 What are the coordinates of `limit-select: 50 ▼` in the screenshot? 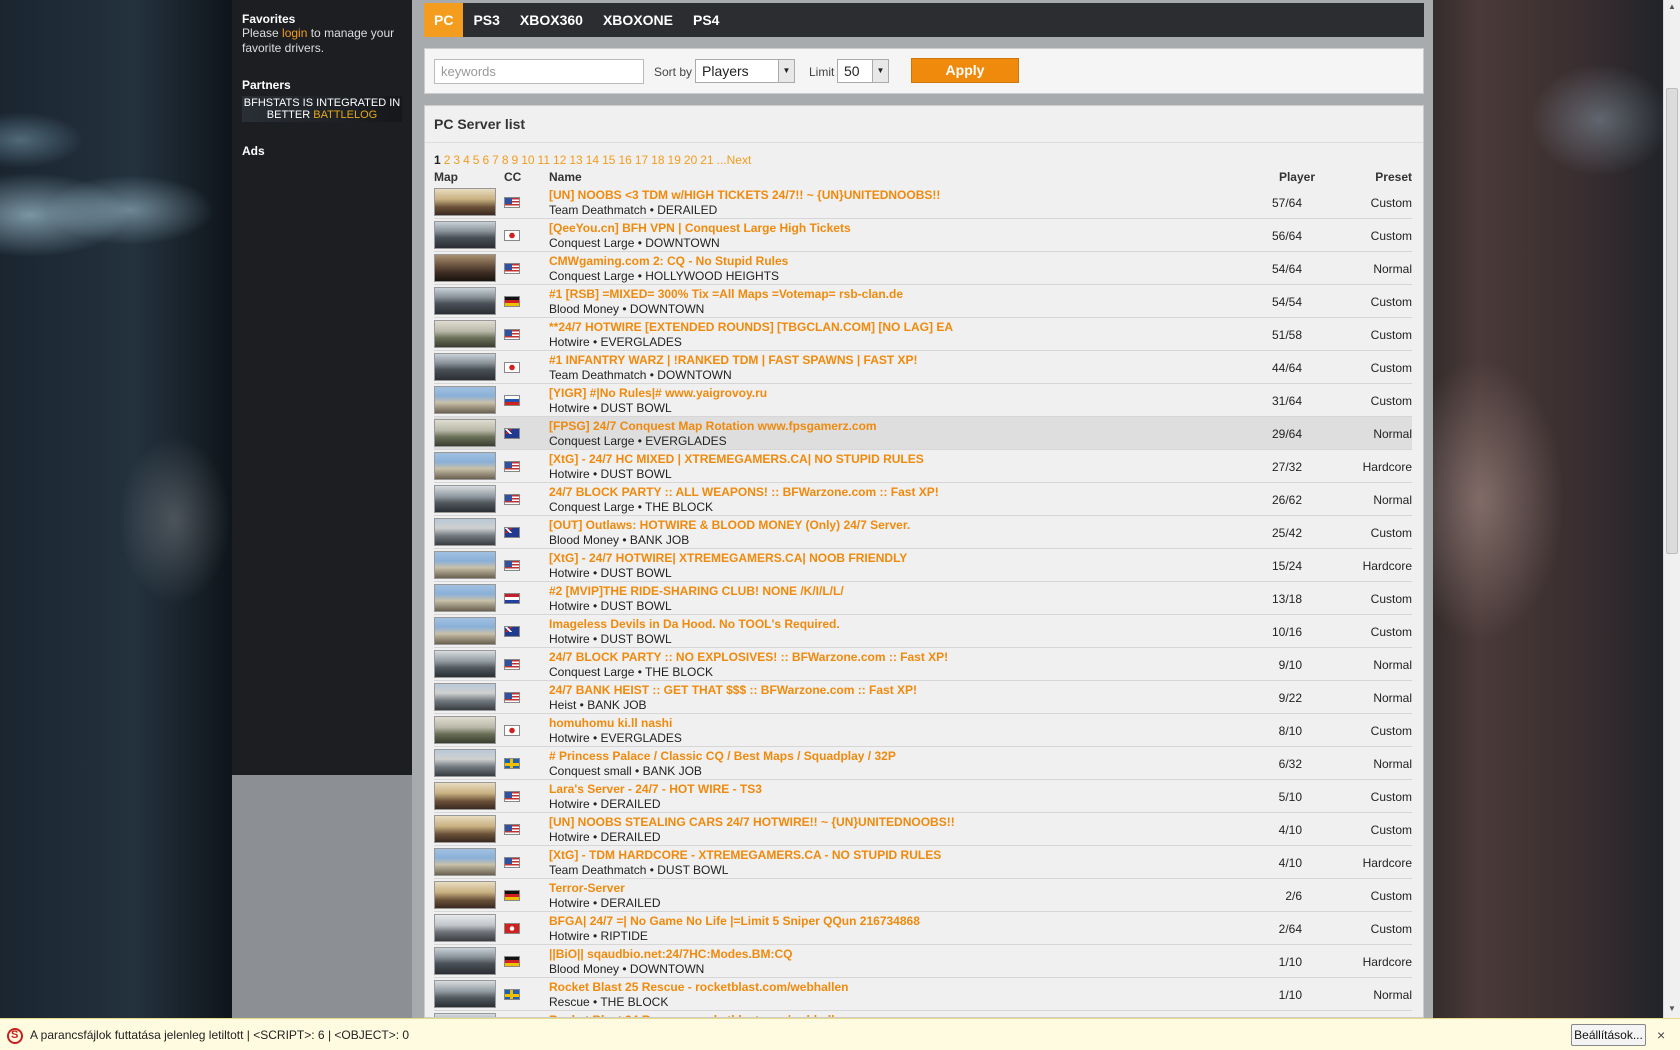 It's located at (863, 71).